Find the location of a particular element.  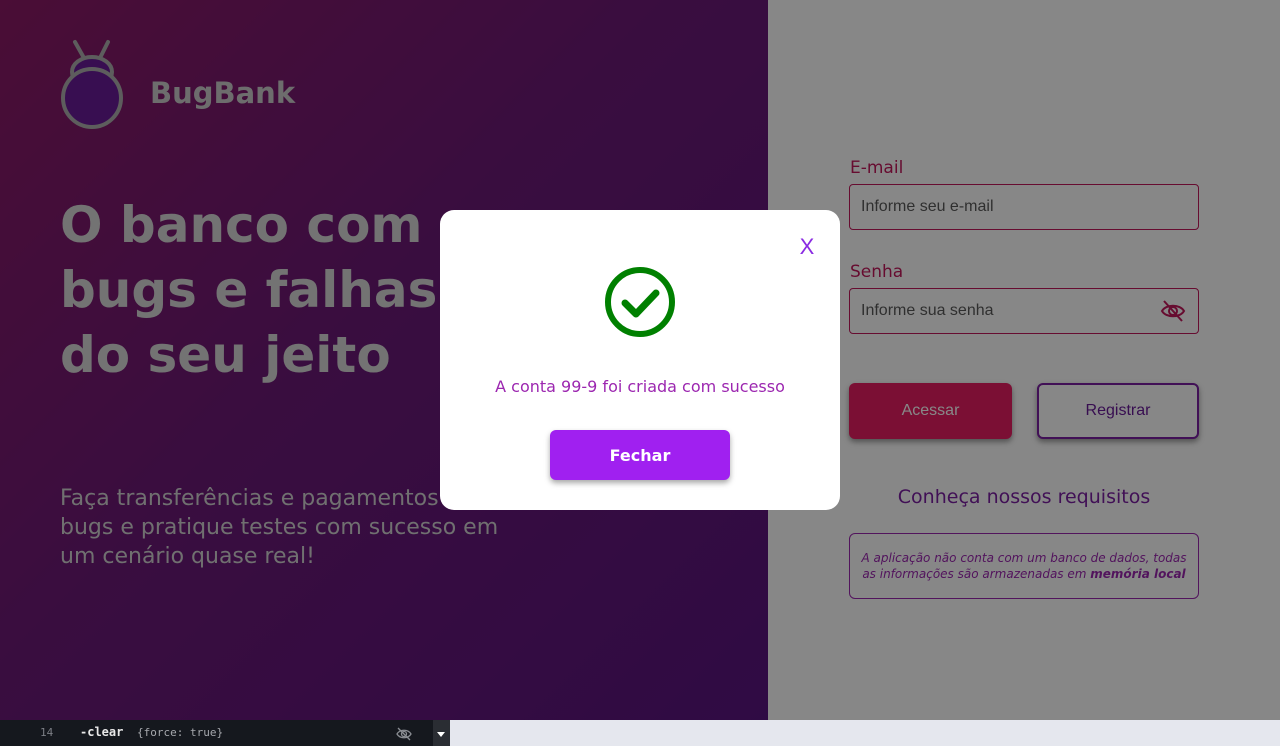

line-number: 14 is located at coordinates (47, 732).